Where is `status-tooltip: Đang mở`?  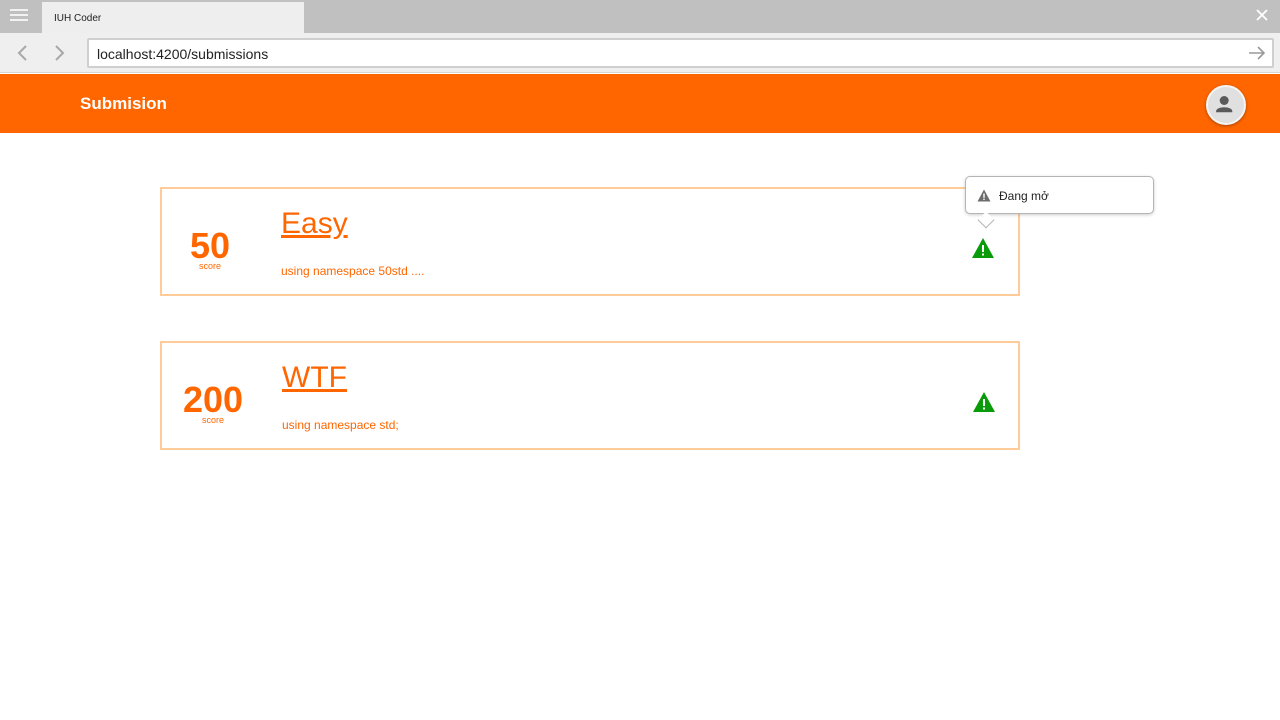 status-tooltip: Đang mở is located at coordinates (1059, 202).